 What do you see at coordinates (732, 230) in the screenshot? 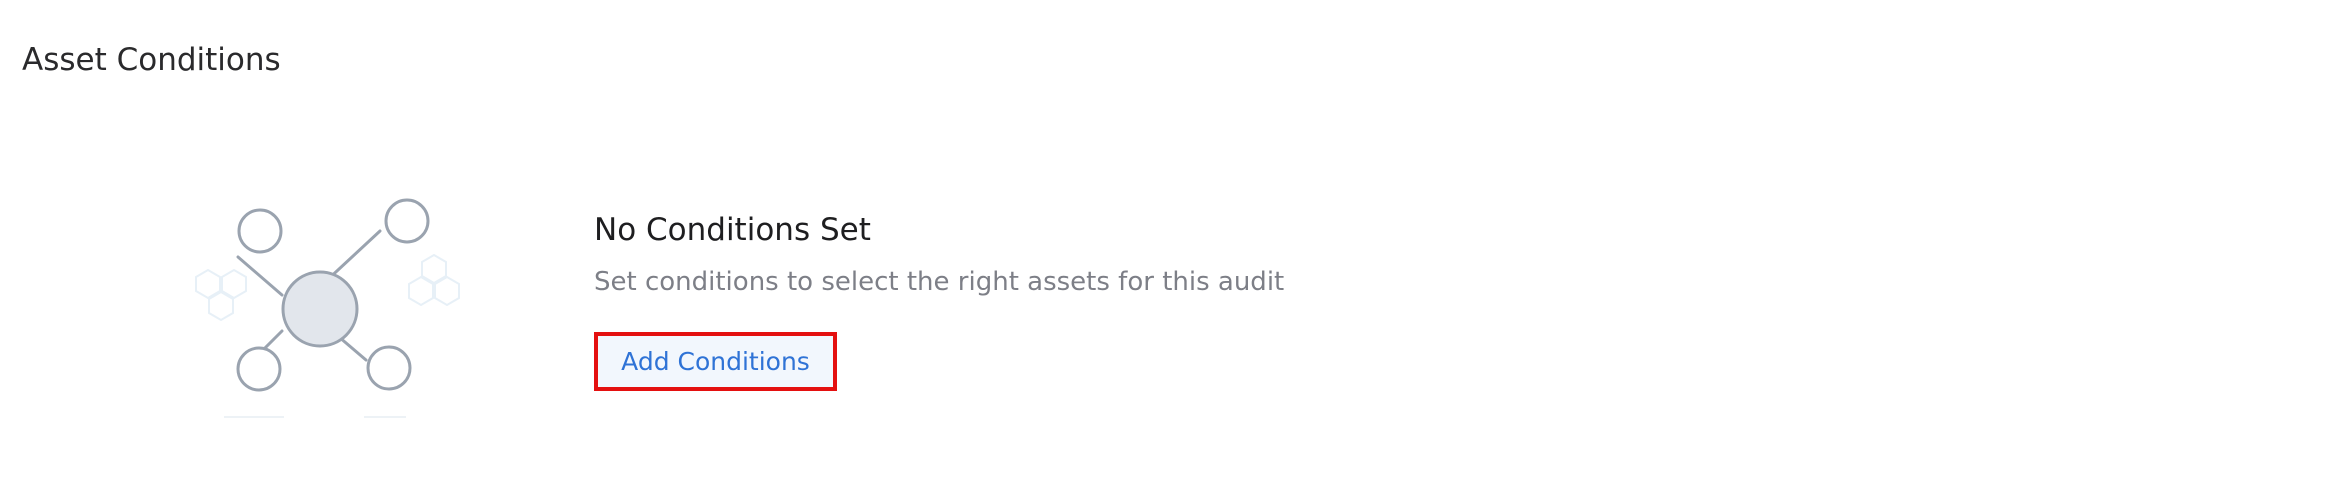
I see `empty-state-title: No Conditions Set` at bounding box center [732, 230].